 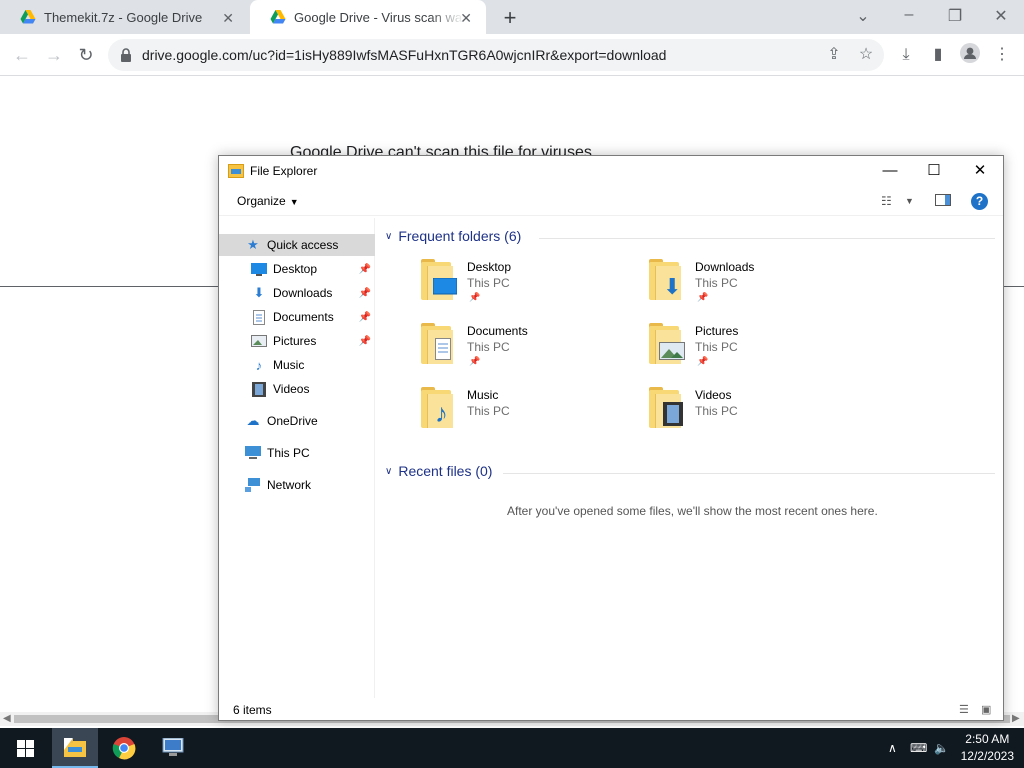 I want to click on nav-label: Videos, so click(x=291, y=389).